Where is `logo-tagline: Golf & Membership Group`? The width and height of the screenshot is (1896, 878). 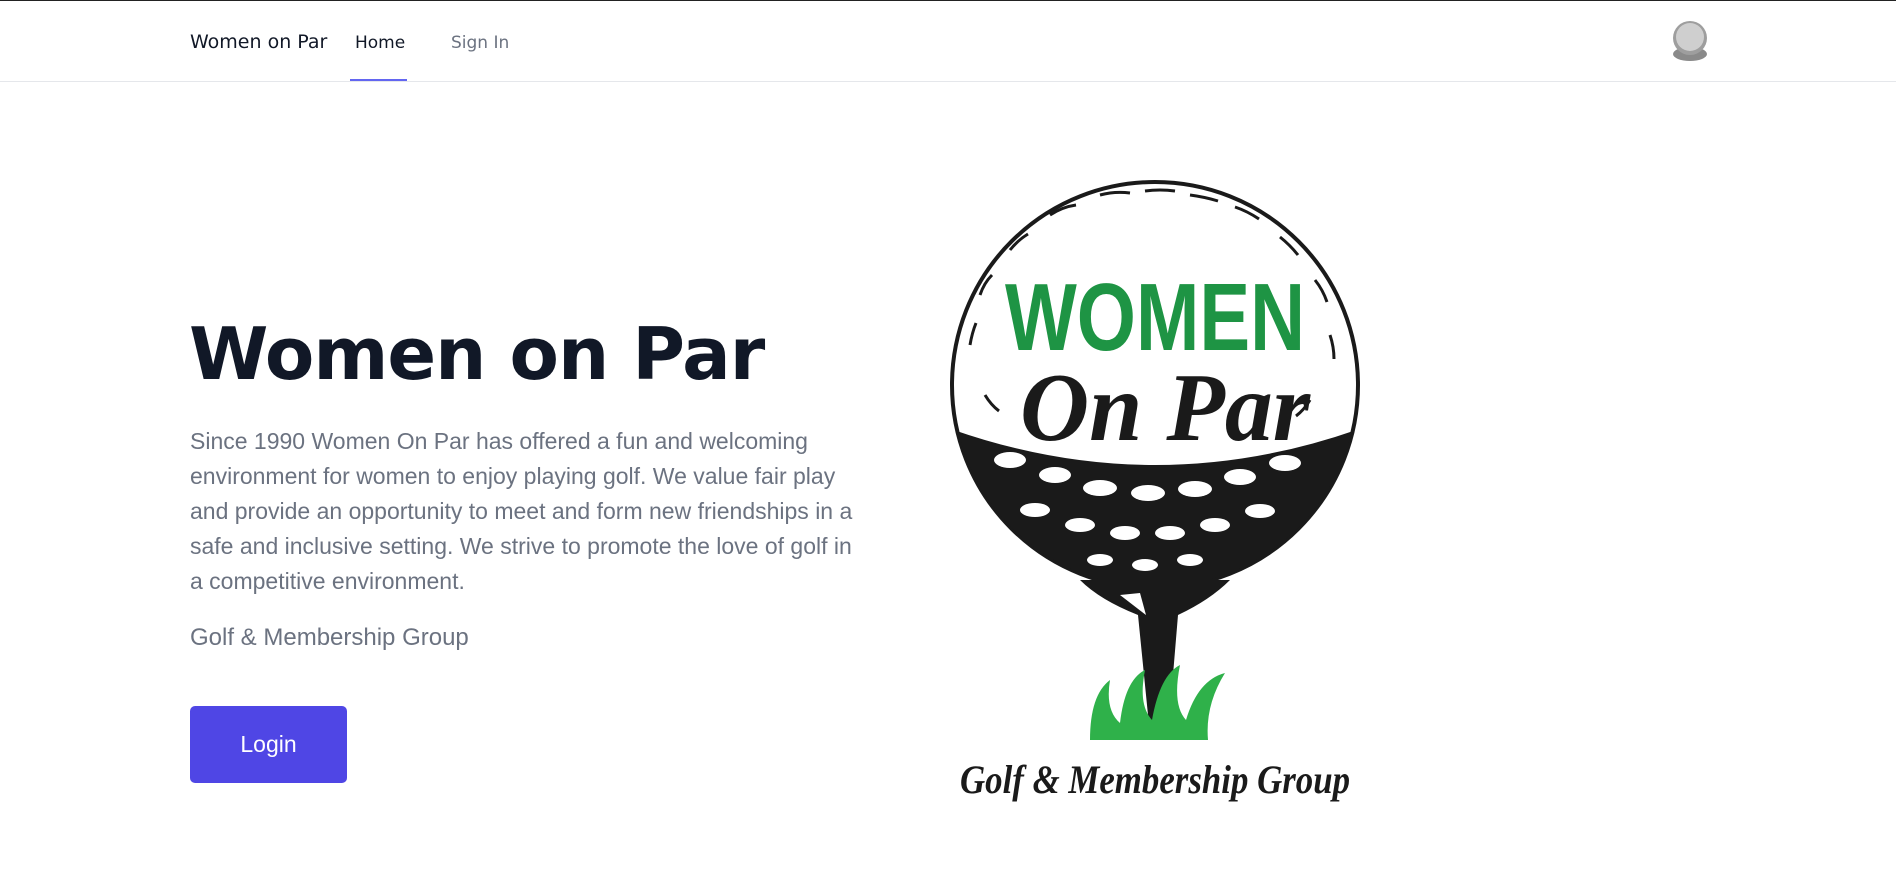
logo-tagline: Golf & Membership Group is located at coordinates (1155, 779).